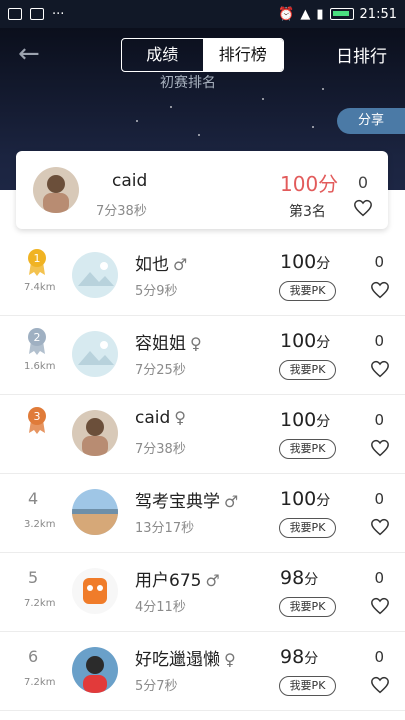  What do you see at coordinates (177, 660) in the screenshot?
I see `player-name-text: 好吃邋遢懒` at bounding box center [177, 660].